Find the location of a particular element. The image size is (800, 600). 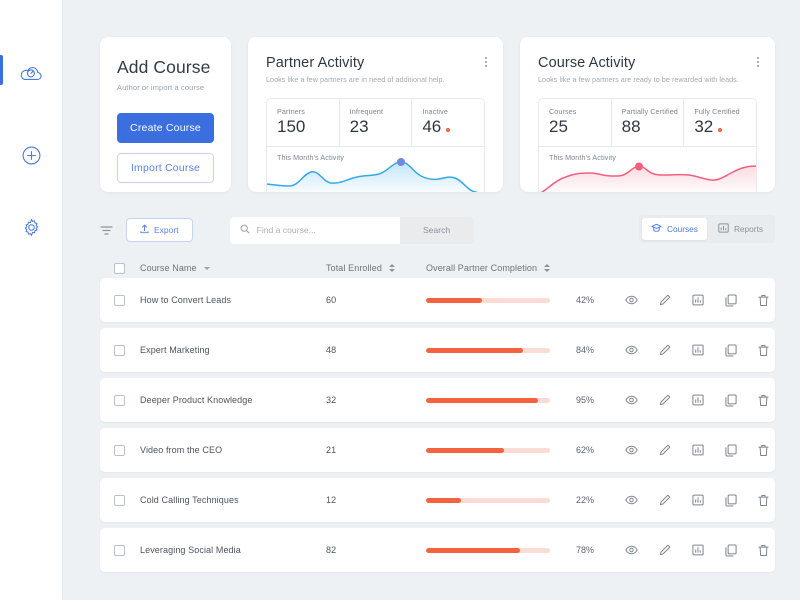

header-label: Overall Partner Completion is located at coordinates (482, 268).